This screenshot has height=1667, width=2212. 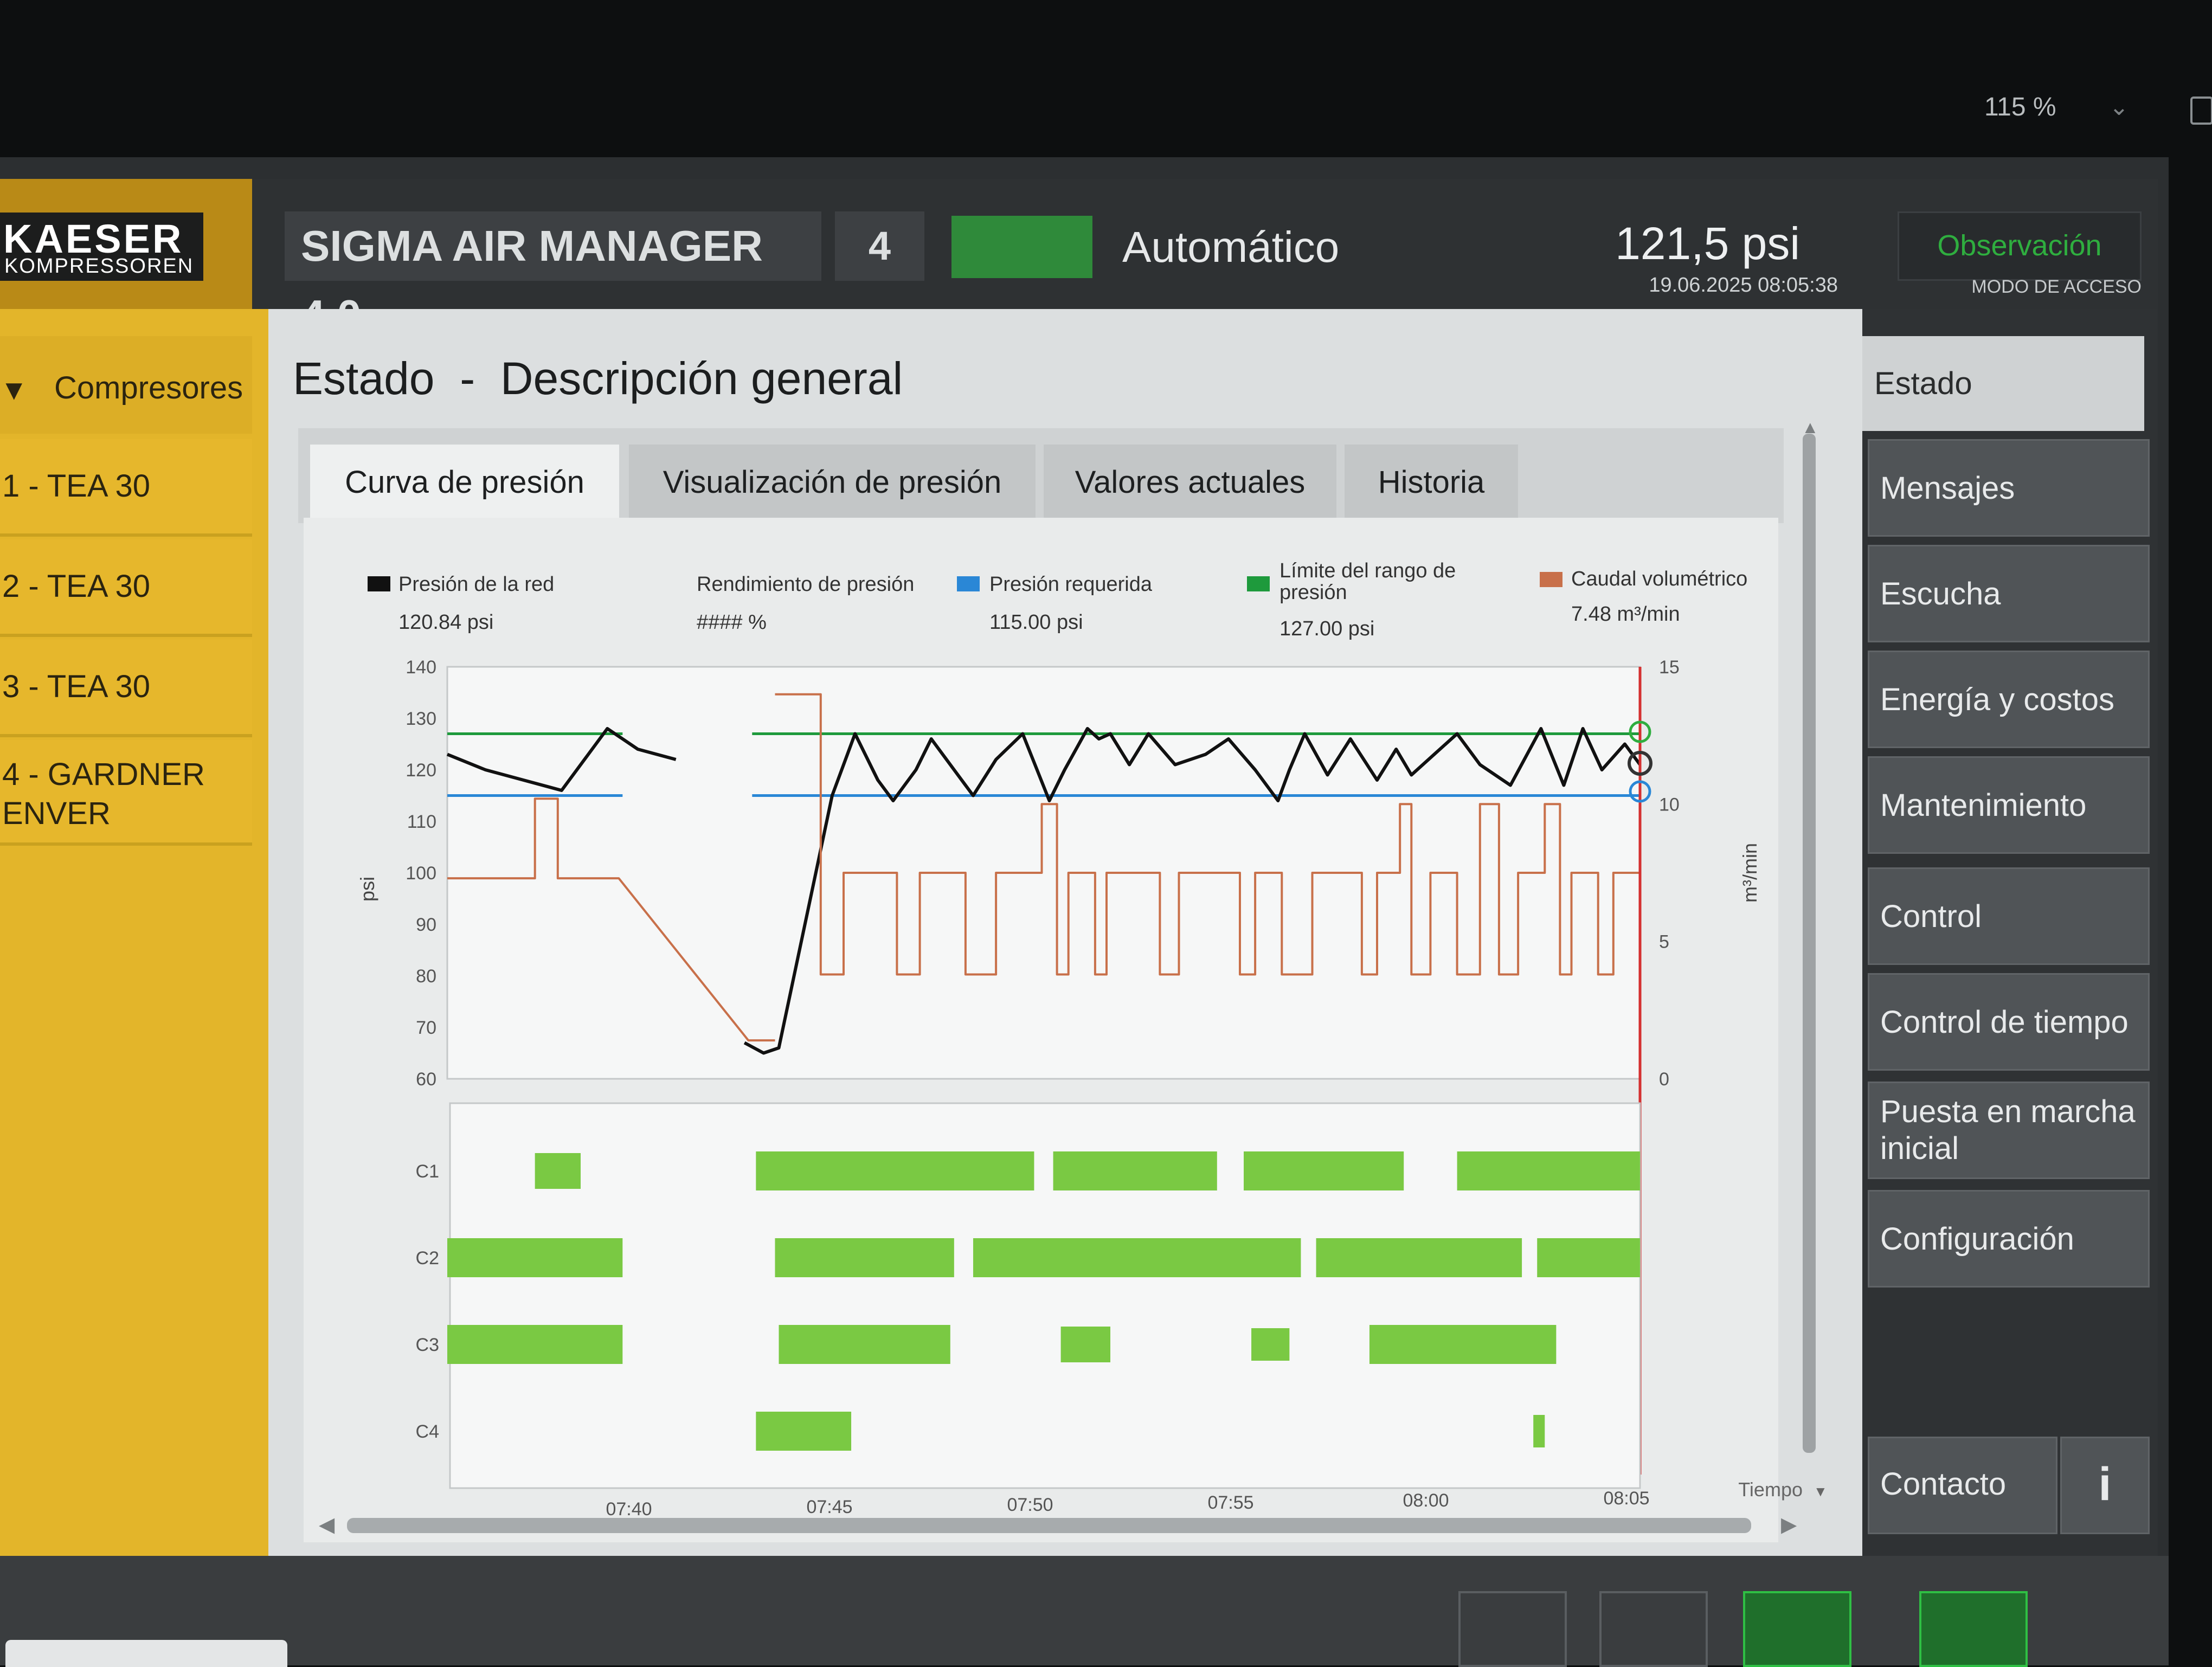 What do you see at coordinates (1030, 1505) in the screenshot?
I see `x-tick-label: 07:50` at bounding box center [1030, 1505].